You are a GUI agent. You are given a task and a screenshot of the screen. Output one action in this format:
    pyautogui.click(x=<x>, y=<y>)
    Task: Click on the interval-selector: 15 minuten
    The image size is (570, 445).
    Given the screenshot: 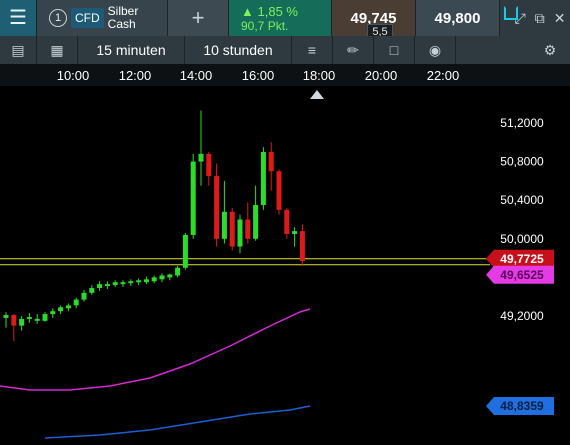 What is the action you would take?
    pyautogui.click(x=131, y=50)
    